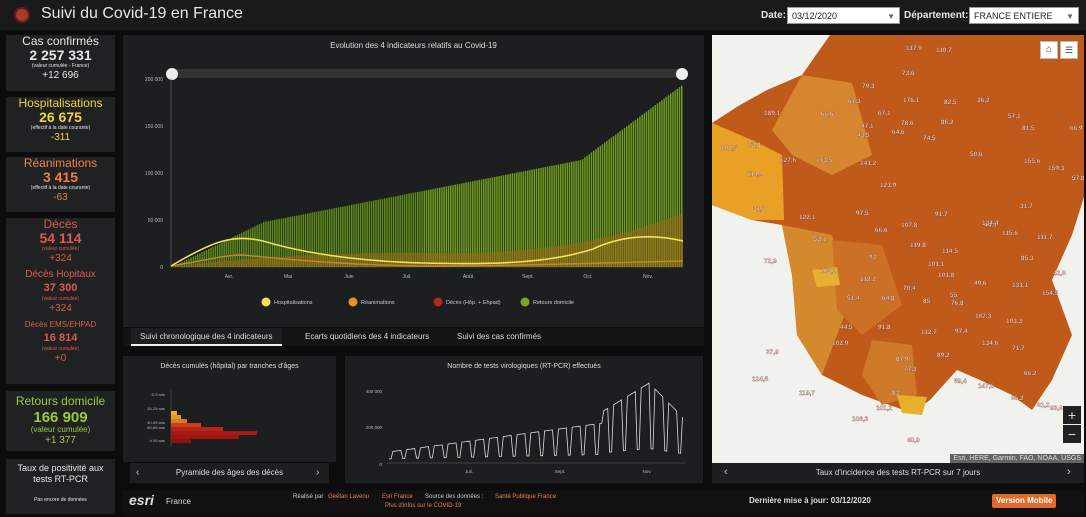  What do you see at coordinates (172, 74) in the screenshot?
I see `range-slider-handle-left` at bounding box center [172, 74].